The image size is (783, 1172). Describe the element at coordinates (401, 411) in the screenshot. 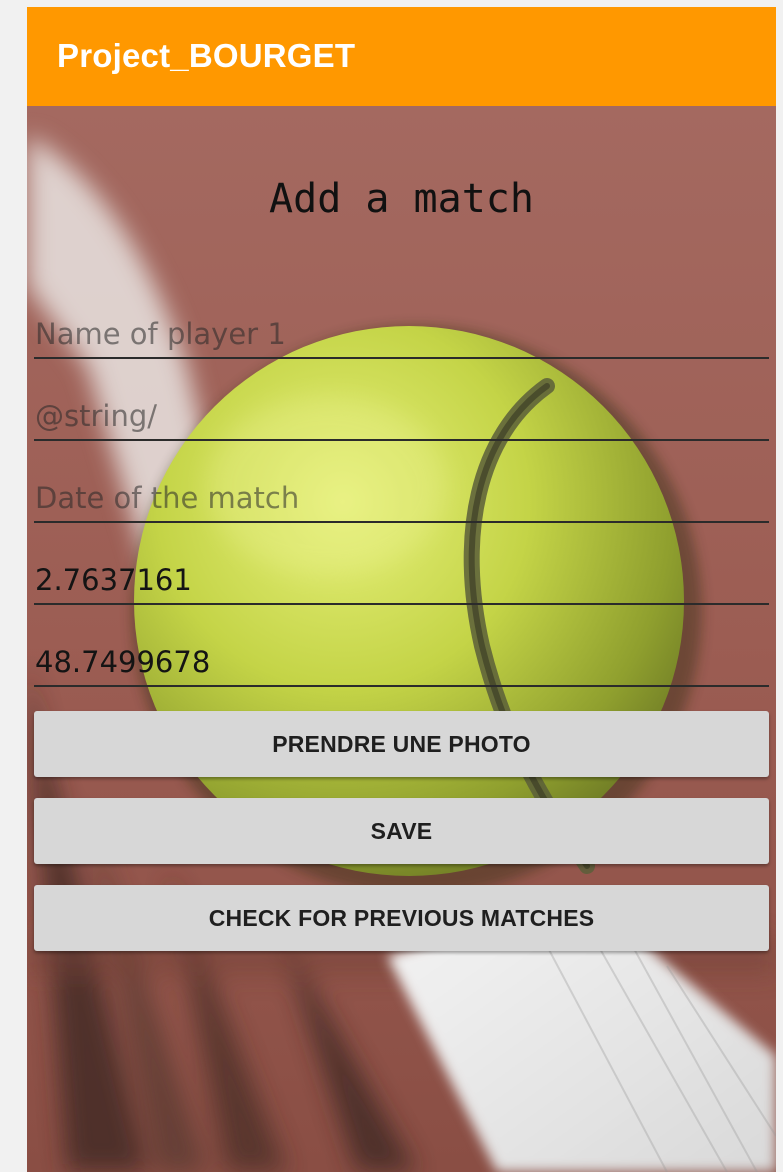

I see `string-field: @string/` at that location.